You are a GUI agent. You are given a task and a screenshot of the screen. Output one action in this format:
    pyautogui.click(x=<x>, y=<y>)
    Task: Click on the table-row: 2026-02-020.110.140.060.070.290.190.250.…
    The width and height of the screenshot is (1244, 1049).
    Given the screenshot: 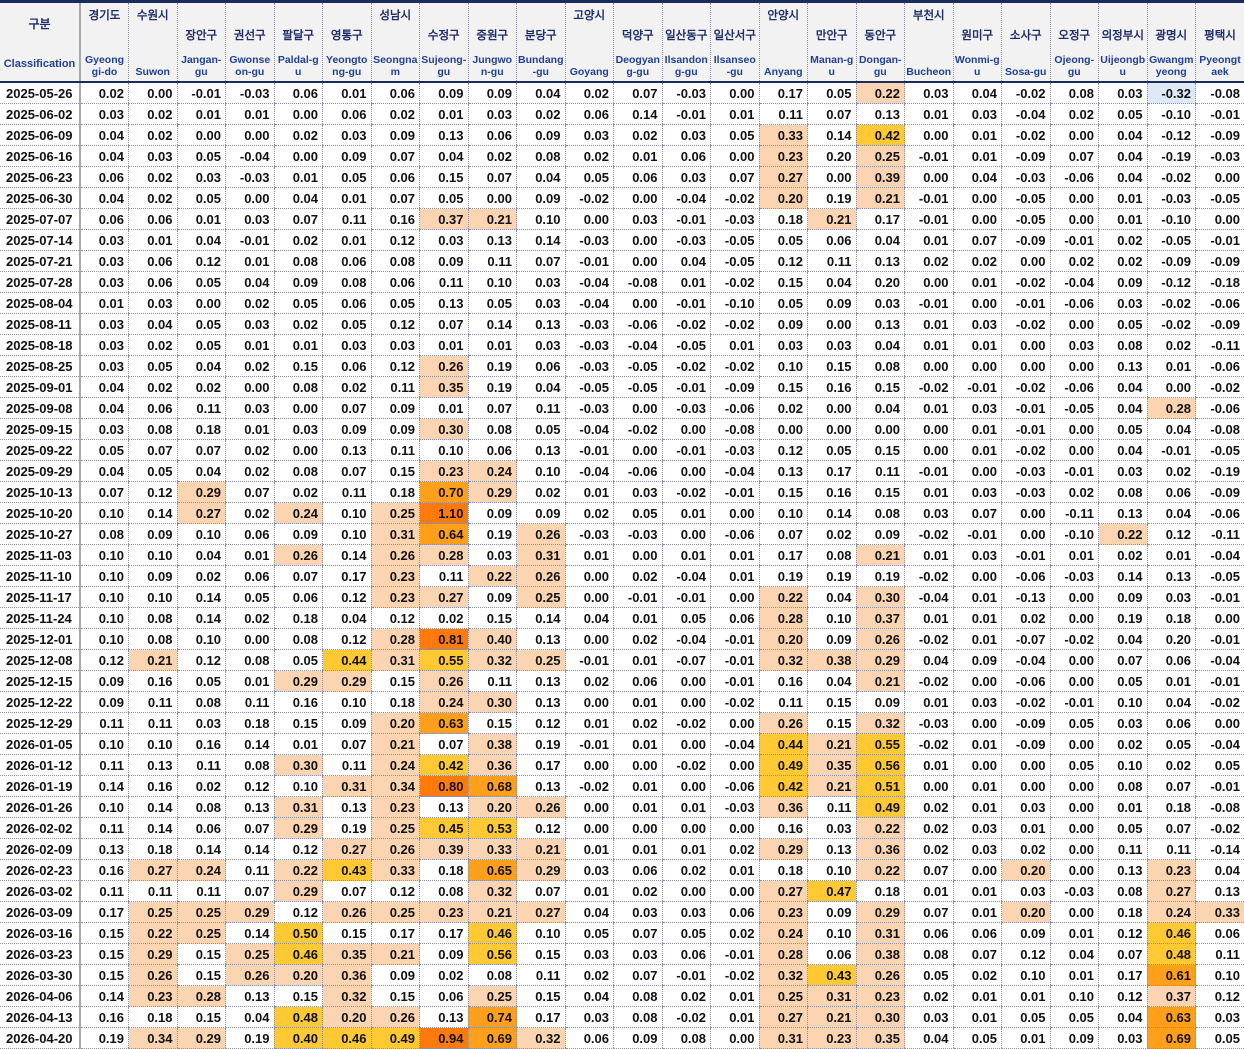 What is the action you would take?
    pyautogui.click(x=622, y=828)
    